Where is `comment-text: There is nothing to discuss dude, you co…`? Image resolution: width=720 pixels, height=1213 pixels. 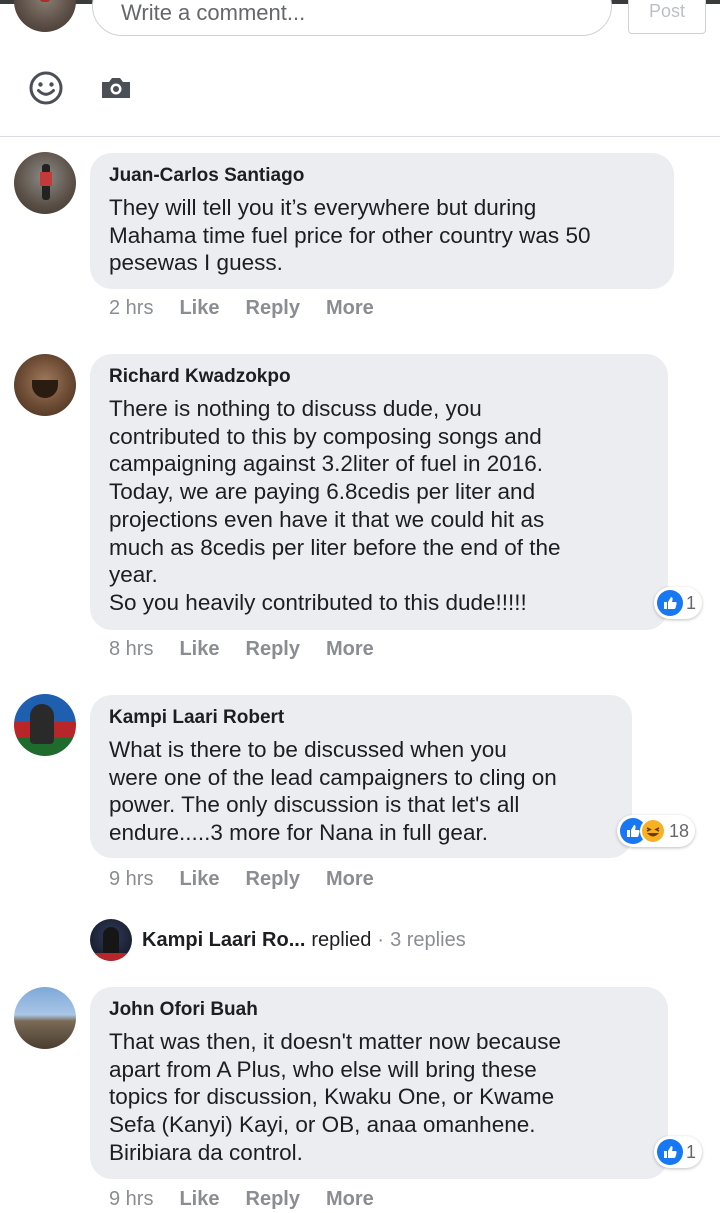 comment-text: There is nothing to discuss dude, you co… is located at coordinates (335, 505).